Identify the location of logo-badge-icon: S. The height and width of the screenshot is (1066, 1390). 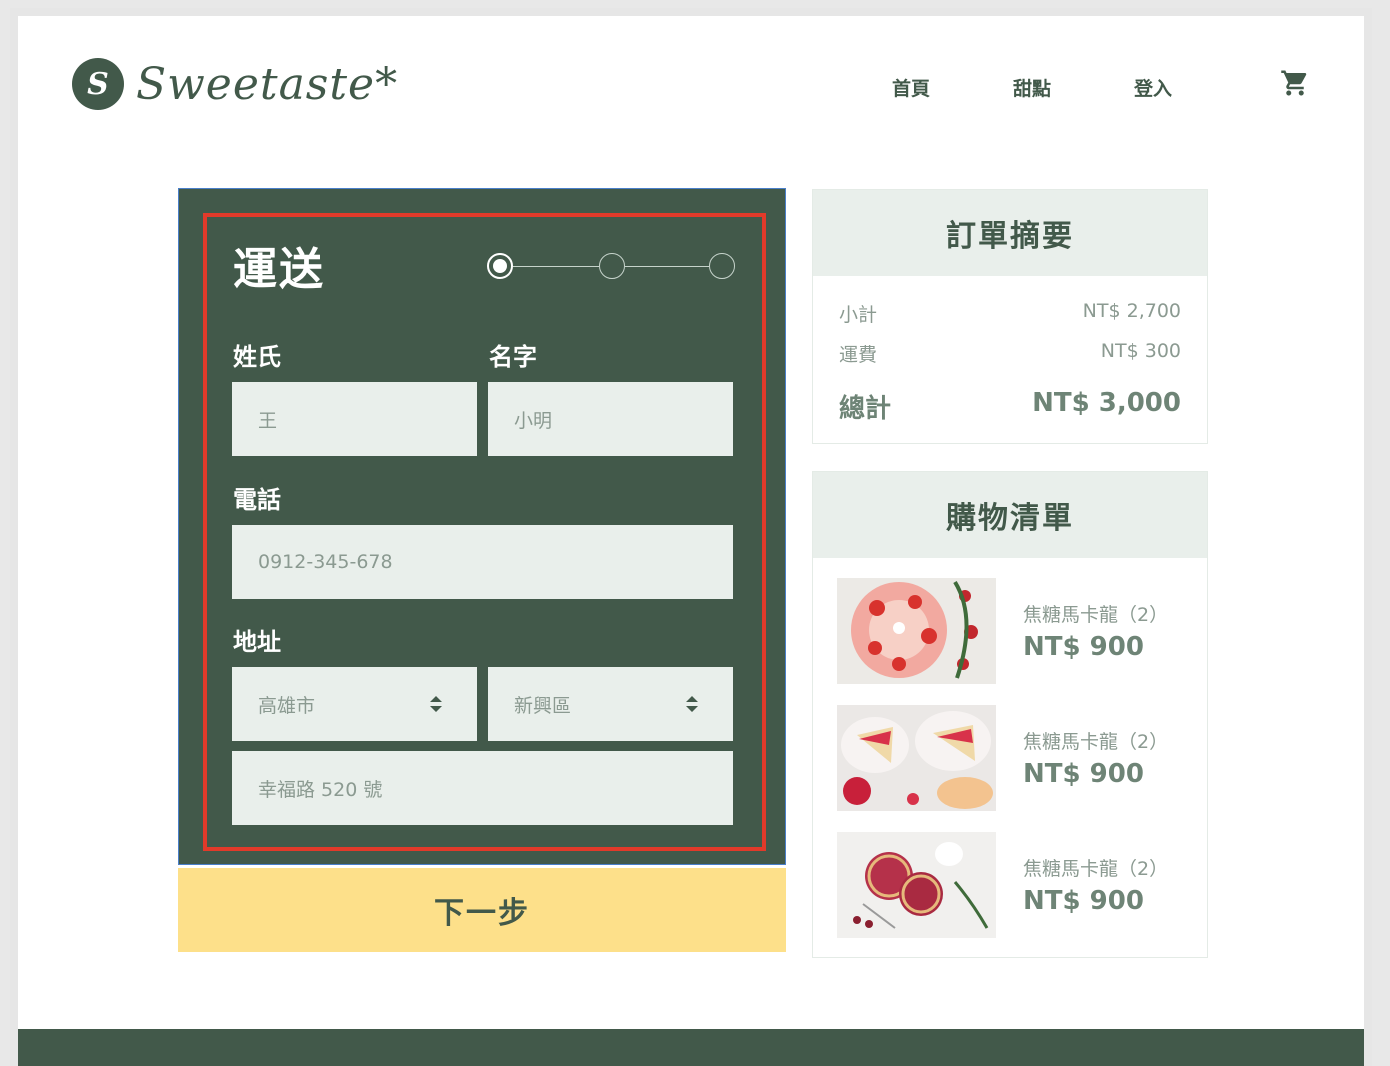
(98, 84).